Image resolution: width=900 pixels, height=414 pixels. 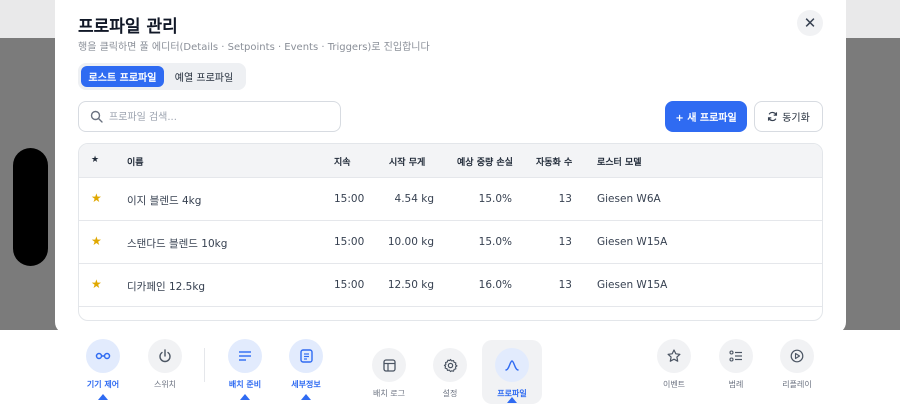 I want to click on curve-icon, so click(x=512, y=365).